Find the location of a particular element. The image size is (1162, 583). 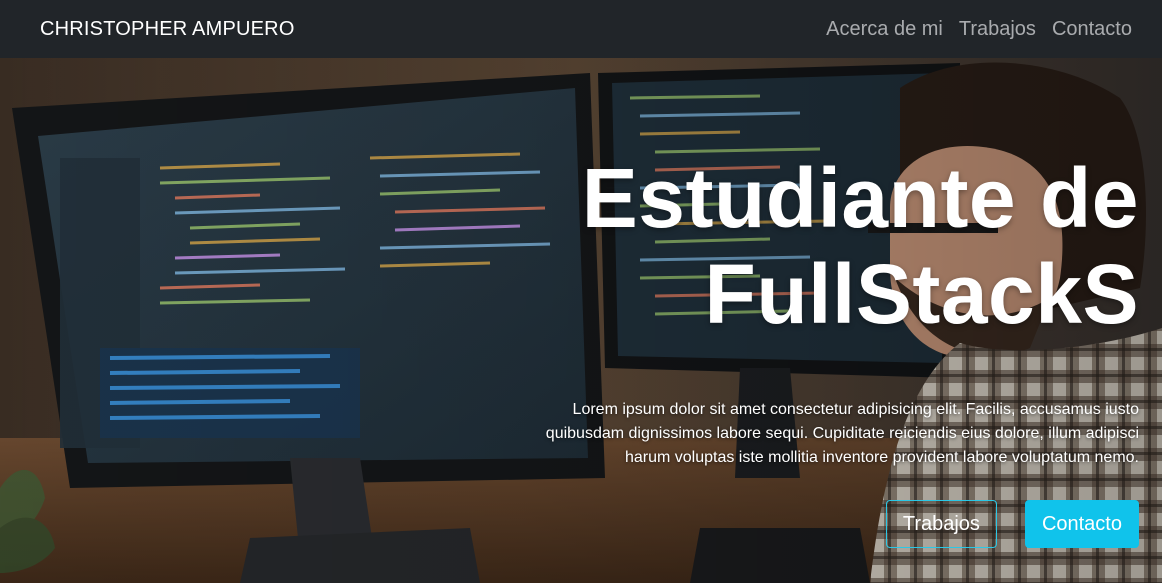

contact-button: Contacto is located at coordinates (1081, 524).